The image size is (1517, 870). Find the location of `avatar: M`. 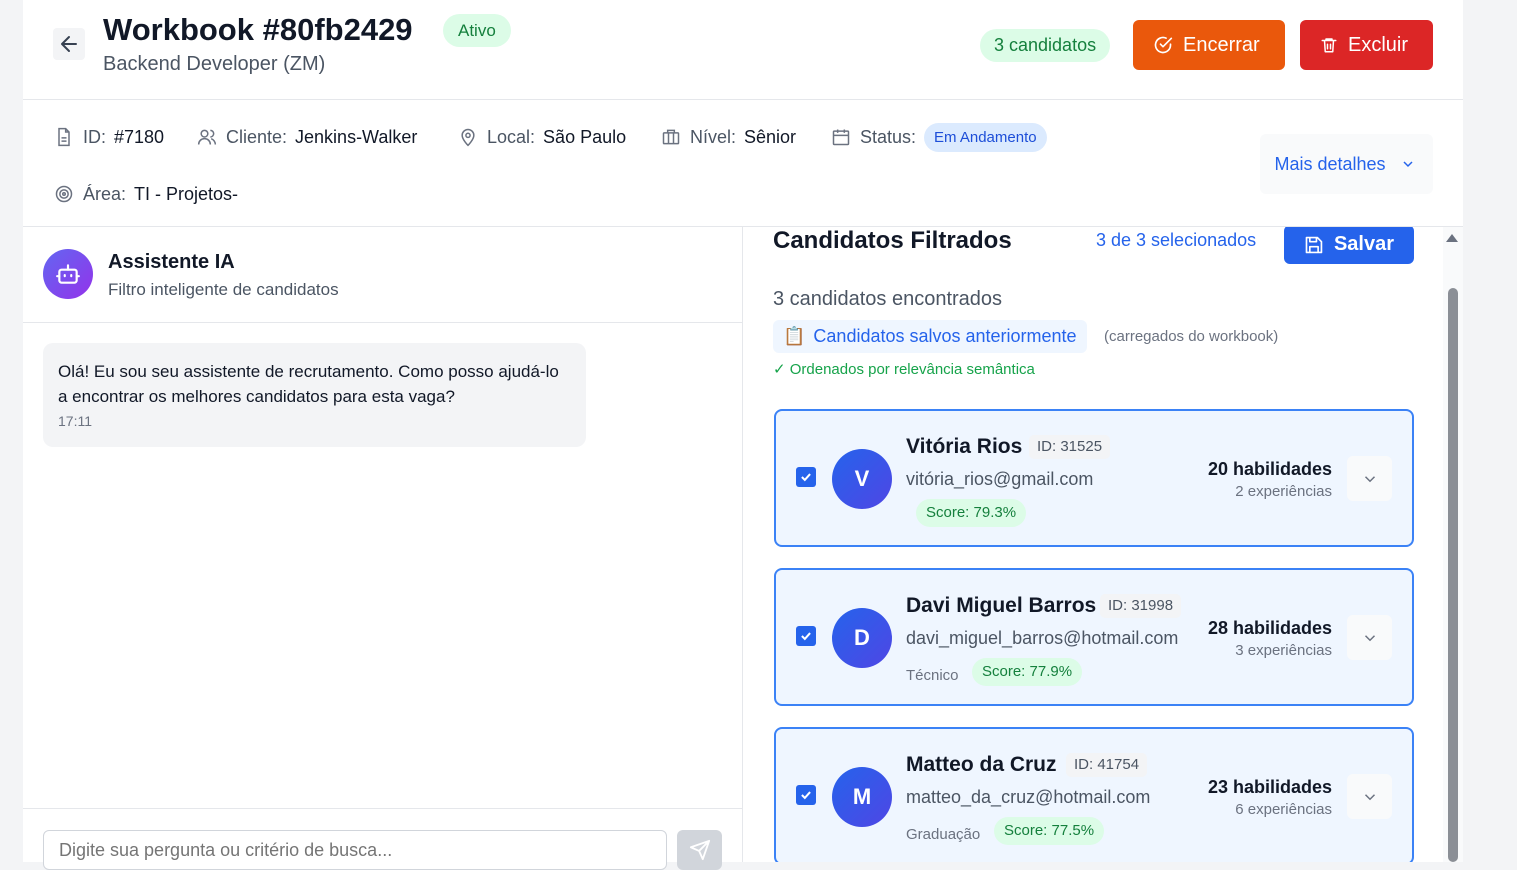

avatar: M is located at coordinates (862, 797).